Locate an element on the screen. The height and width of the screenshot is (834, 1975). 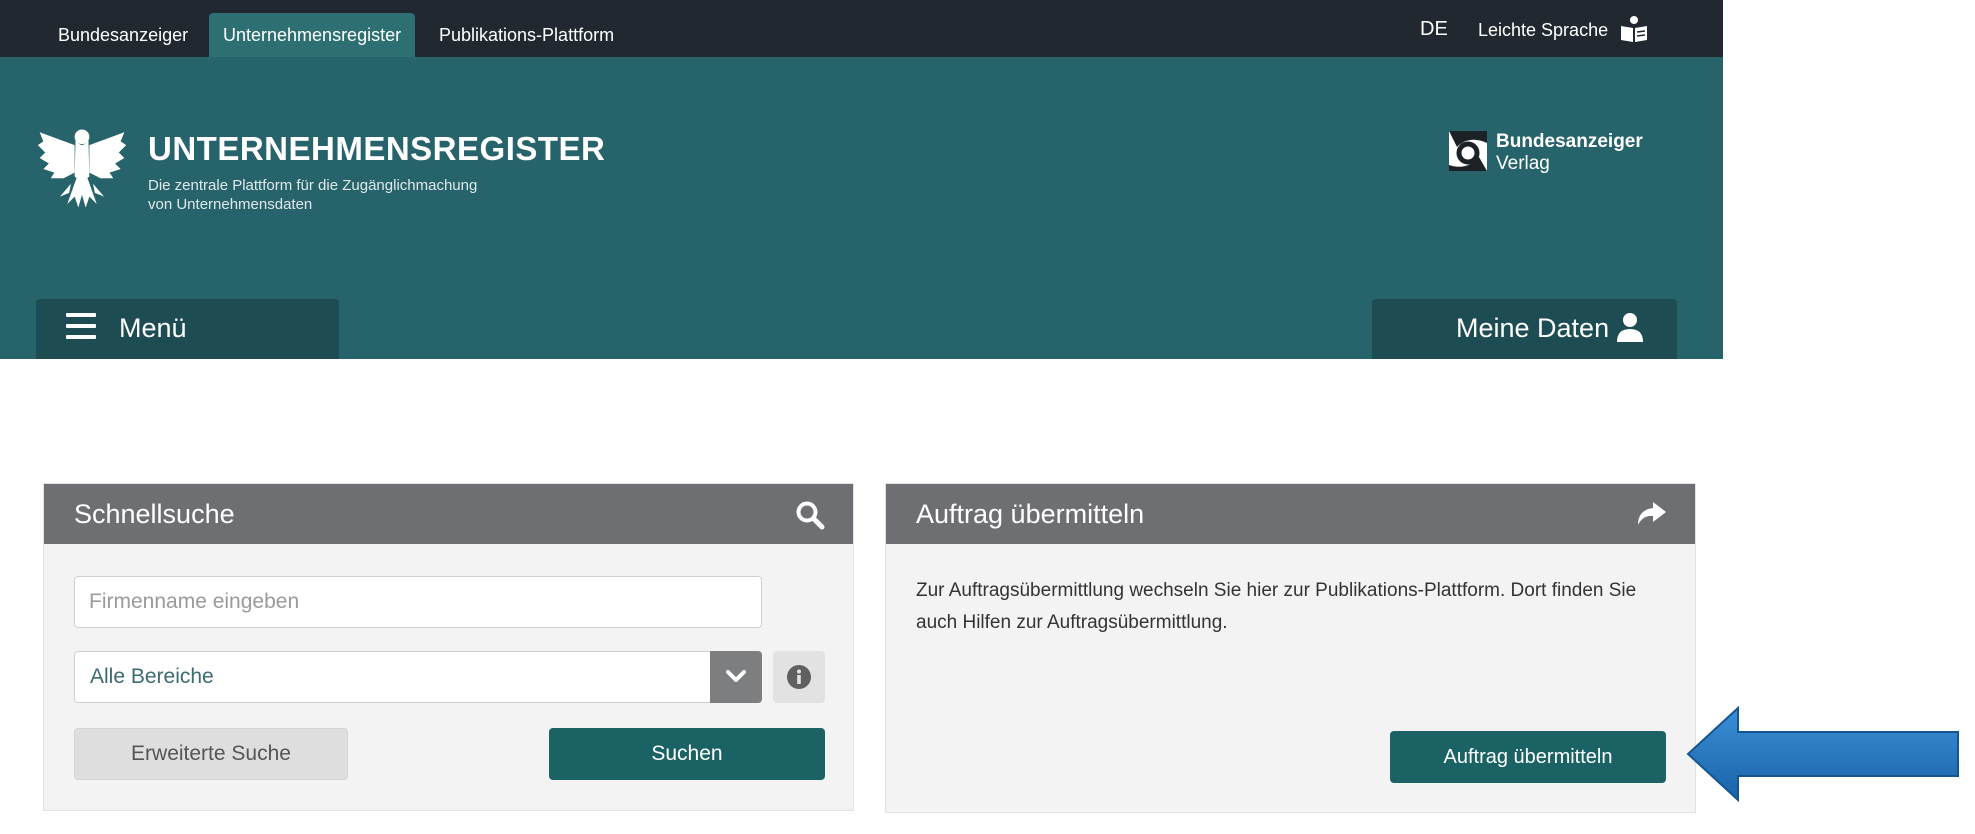
bundesanzeiger-verlag-logo-icon is located at coordinates (1468, 151).